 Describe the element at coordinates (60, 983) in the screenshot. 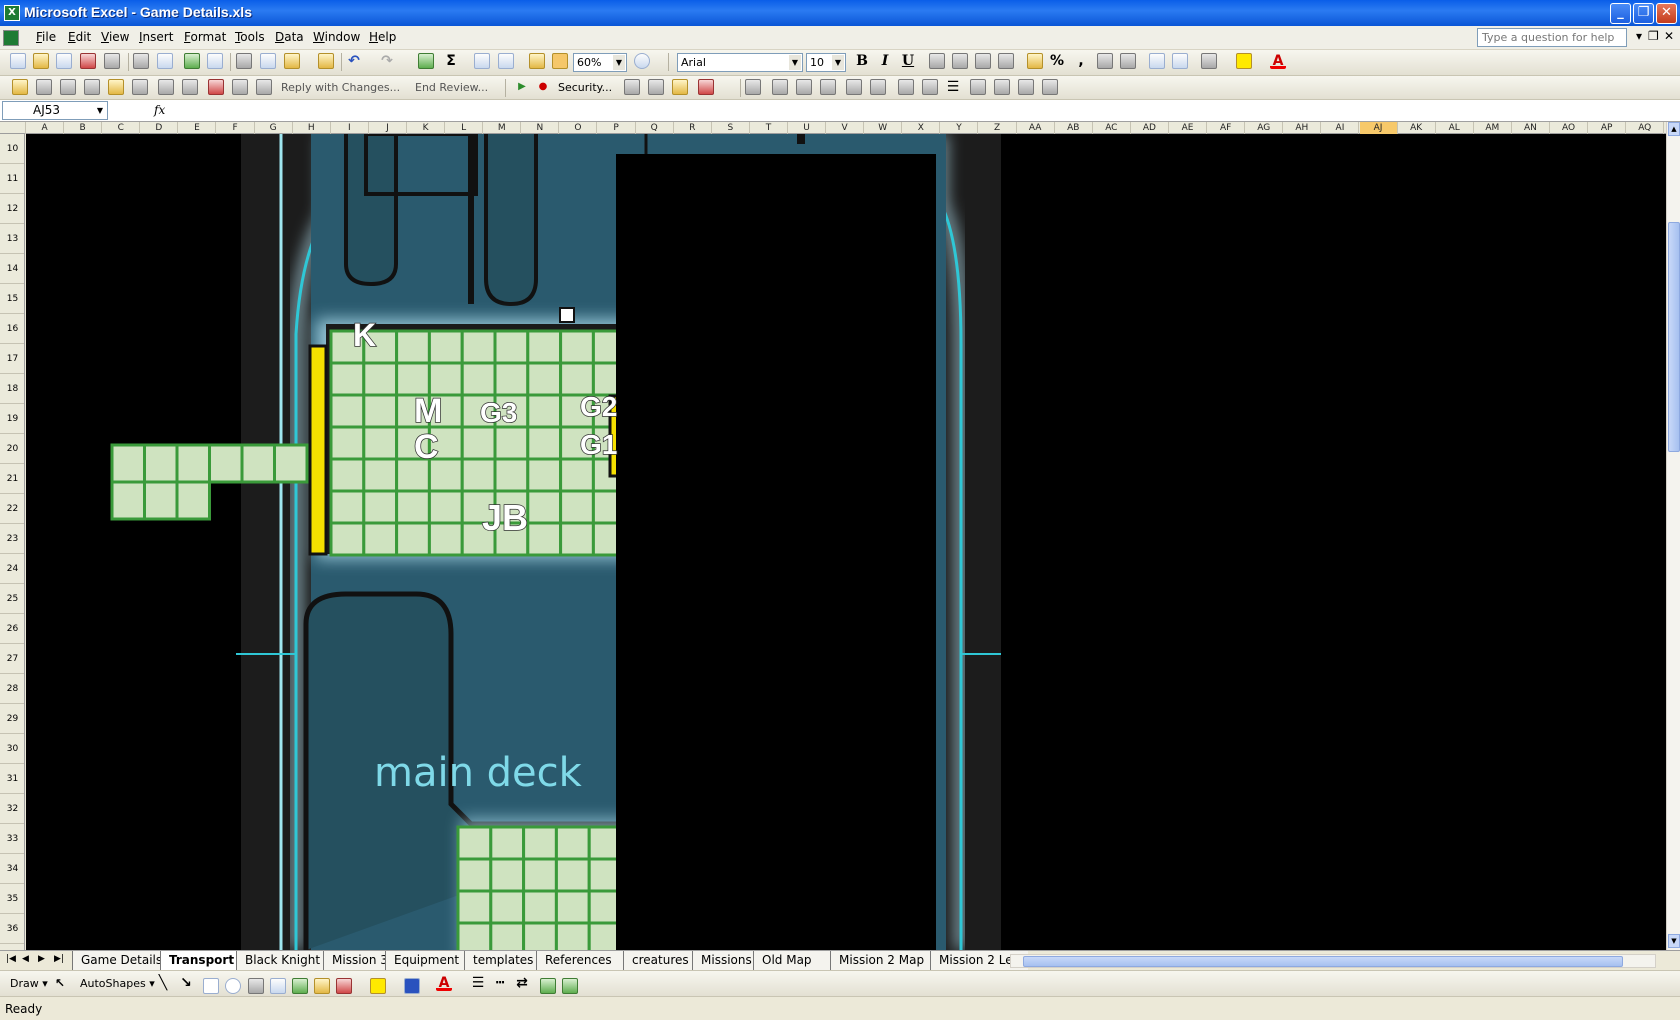

I see `select-objects-icon: ↖` at that location.